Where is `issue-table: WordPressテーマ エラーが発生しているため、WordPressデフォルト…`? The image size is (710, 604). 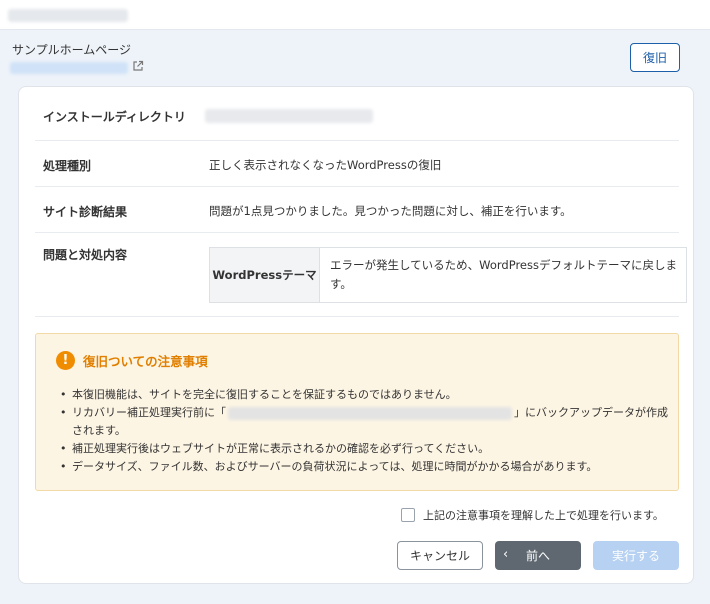
issue-table: WordPressテーマ エラーが発生しているため、WordPressデフォルト… is located at coordinates (448, 275).